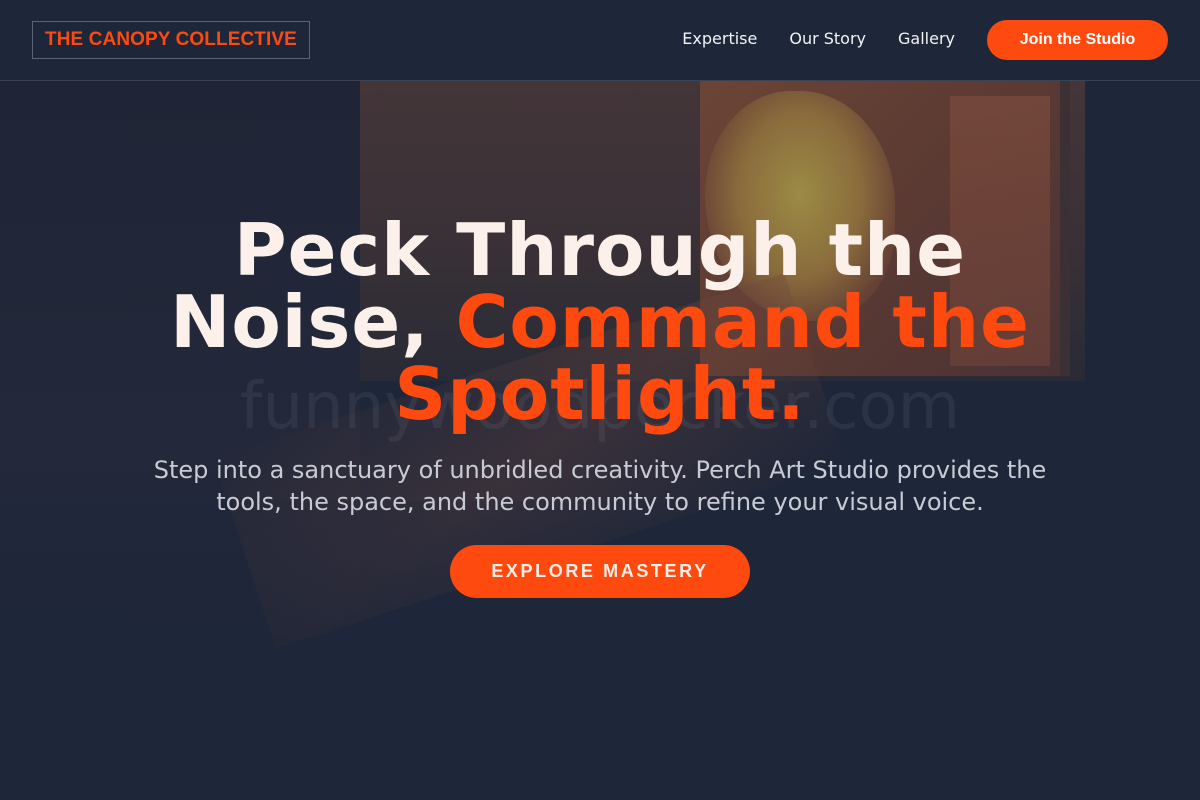 The width and height of the screenshot is (1200, 800). Describe the element at coordinates (712, 358) in the screenshot. I see `hero-title-accent: Command the Spotlight.` at that location.